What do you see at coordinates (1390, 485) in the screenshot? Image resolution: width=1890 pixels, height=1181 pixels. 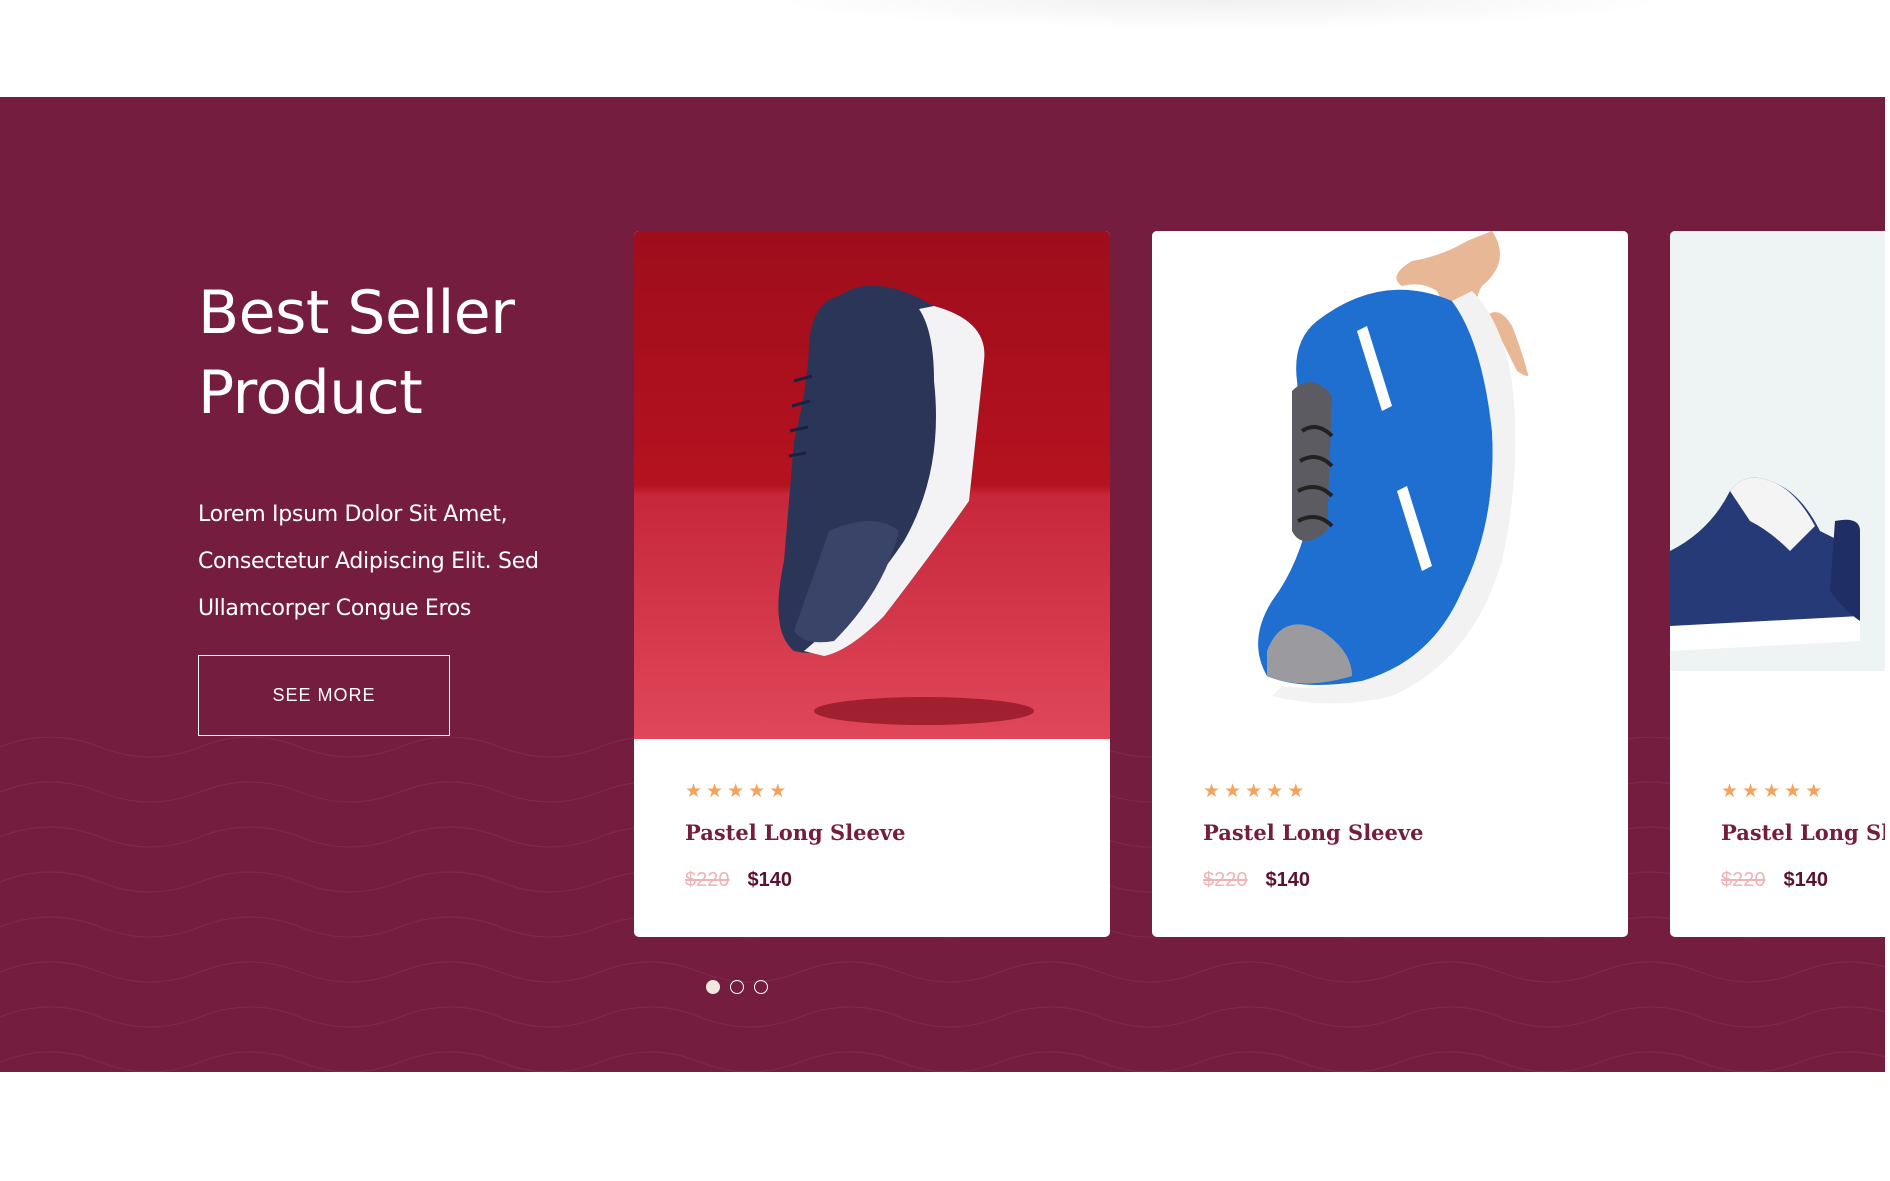 I see `product-image-blue-sneaker` at bounding box center [1390, 485].